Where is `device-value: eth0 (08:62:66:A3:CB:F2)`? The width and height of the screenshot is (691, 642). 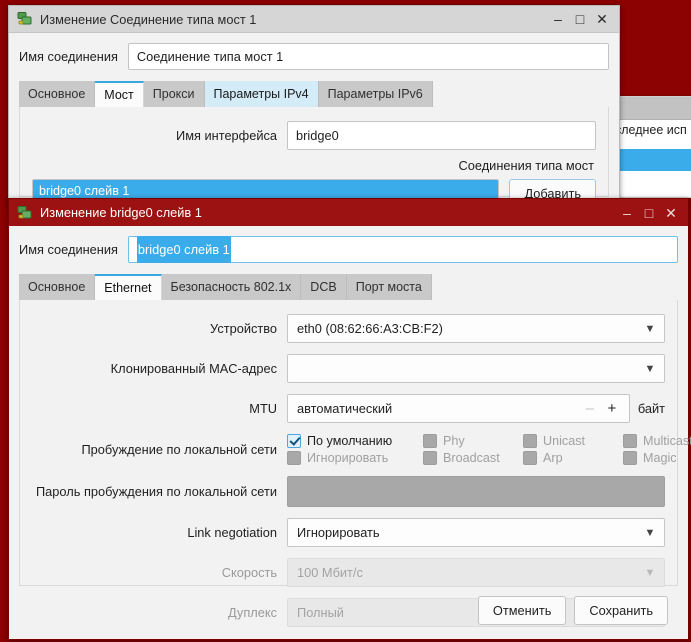 device-value: eth0 (08:62:66:A3:CB:F2) is located at coordinates (370, 328).